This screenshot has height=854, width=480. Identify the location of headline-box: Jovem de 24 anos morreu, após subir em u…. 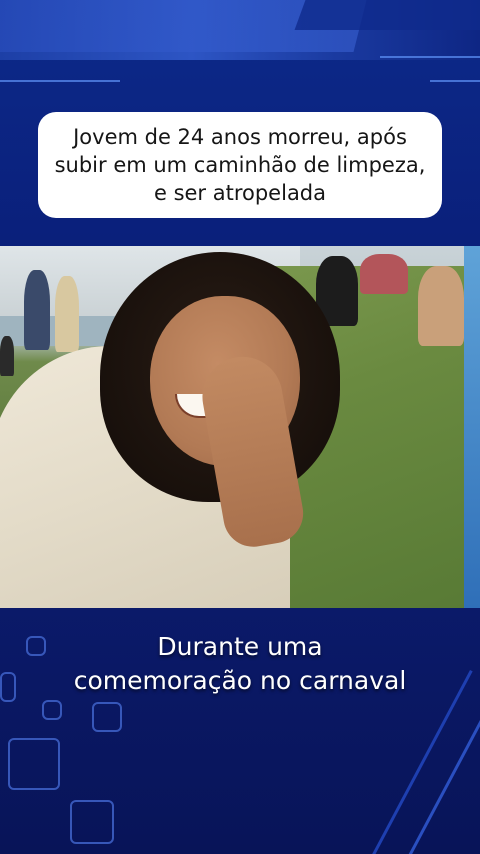
(240, 165).